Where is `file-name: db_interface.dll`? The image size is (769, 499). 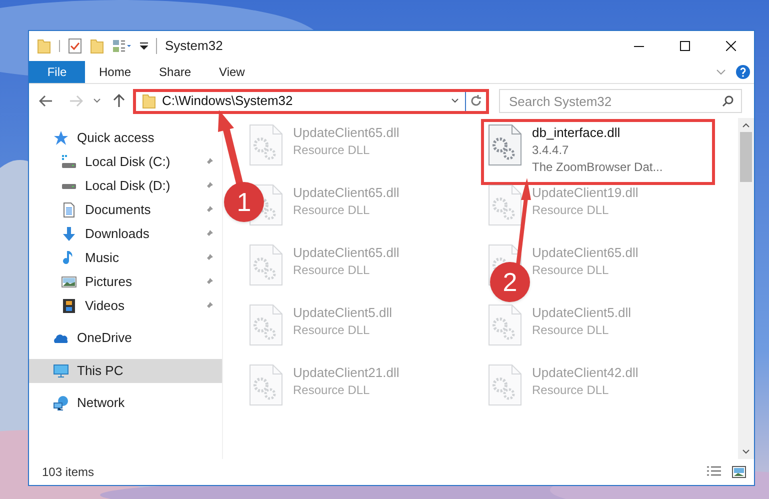
file-name: db_interface.dll is located at coordinates (597, 133).